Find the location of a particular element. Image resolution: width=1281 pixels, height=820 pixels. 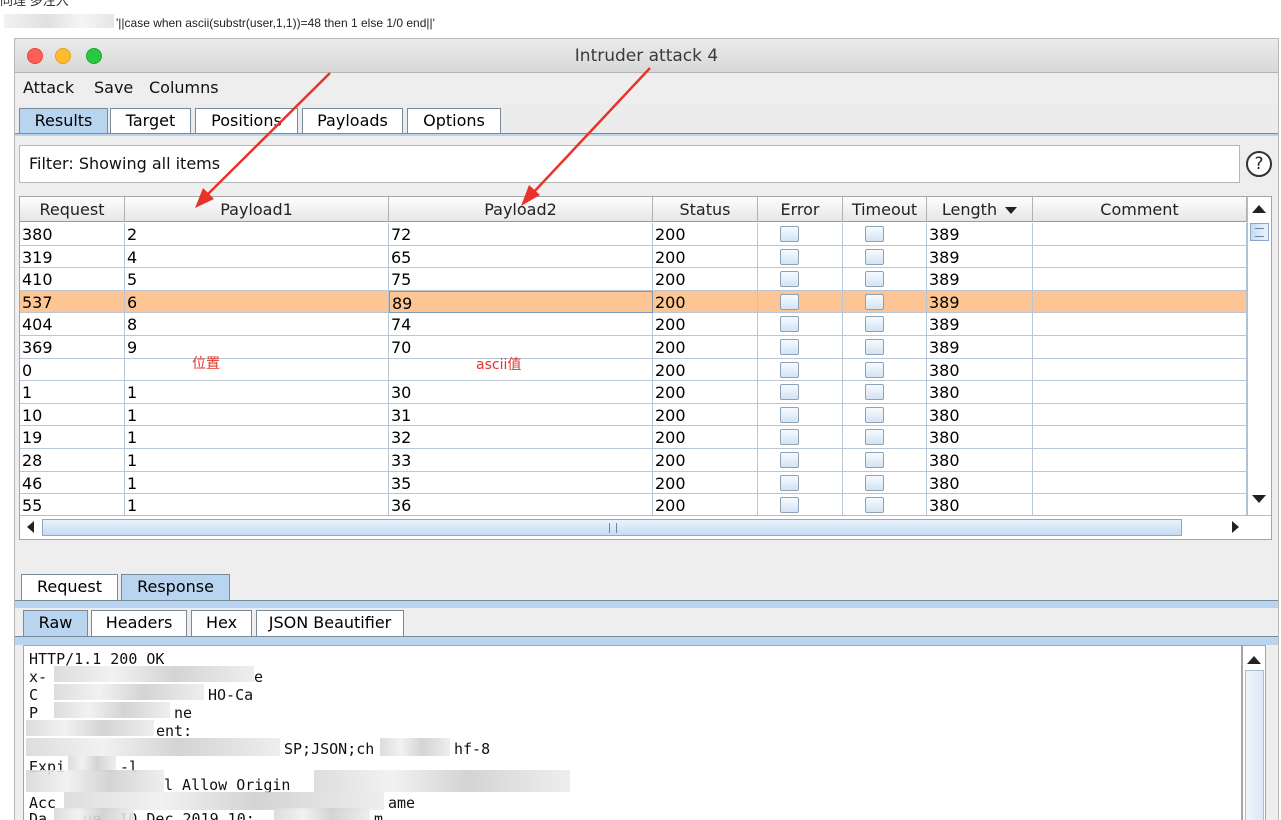

help-icon: ? is located at coordinates (1259, 164).